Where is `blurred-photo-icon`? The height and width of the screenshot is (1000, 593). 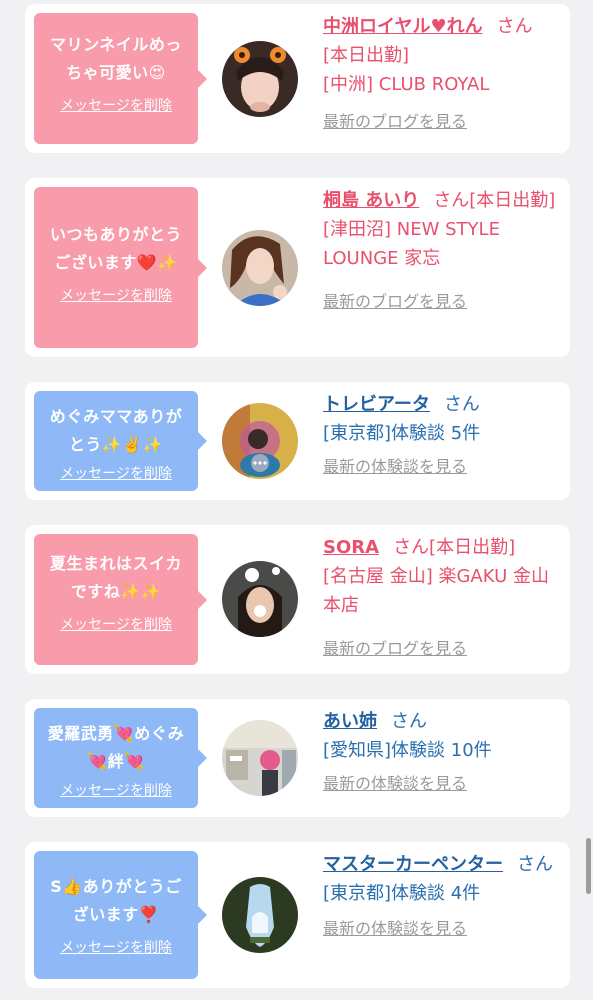 blurred-photo-icon is located at coordinates (260, 441).